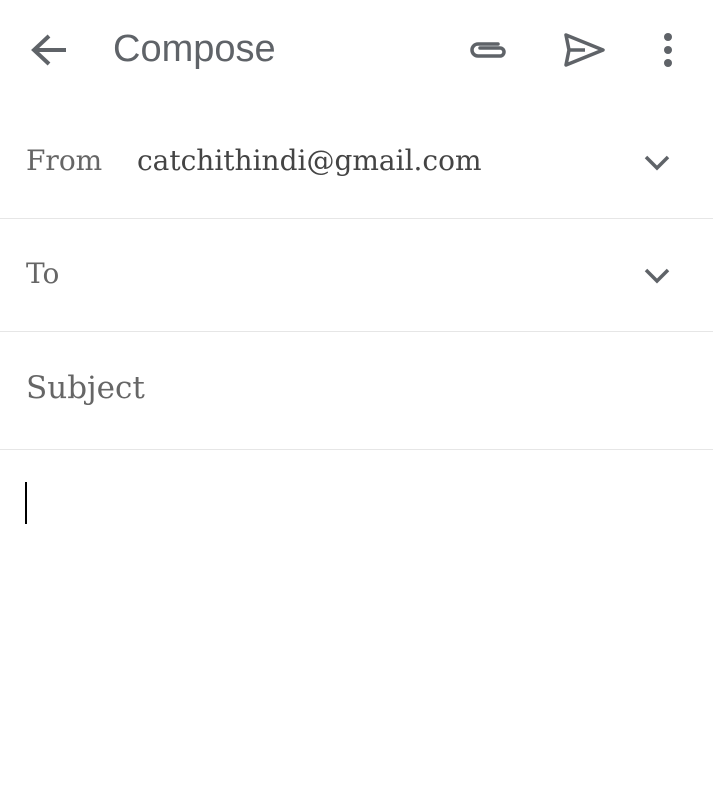  I want to click on to-label: To, so click(43, 273).